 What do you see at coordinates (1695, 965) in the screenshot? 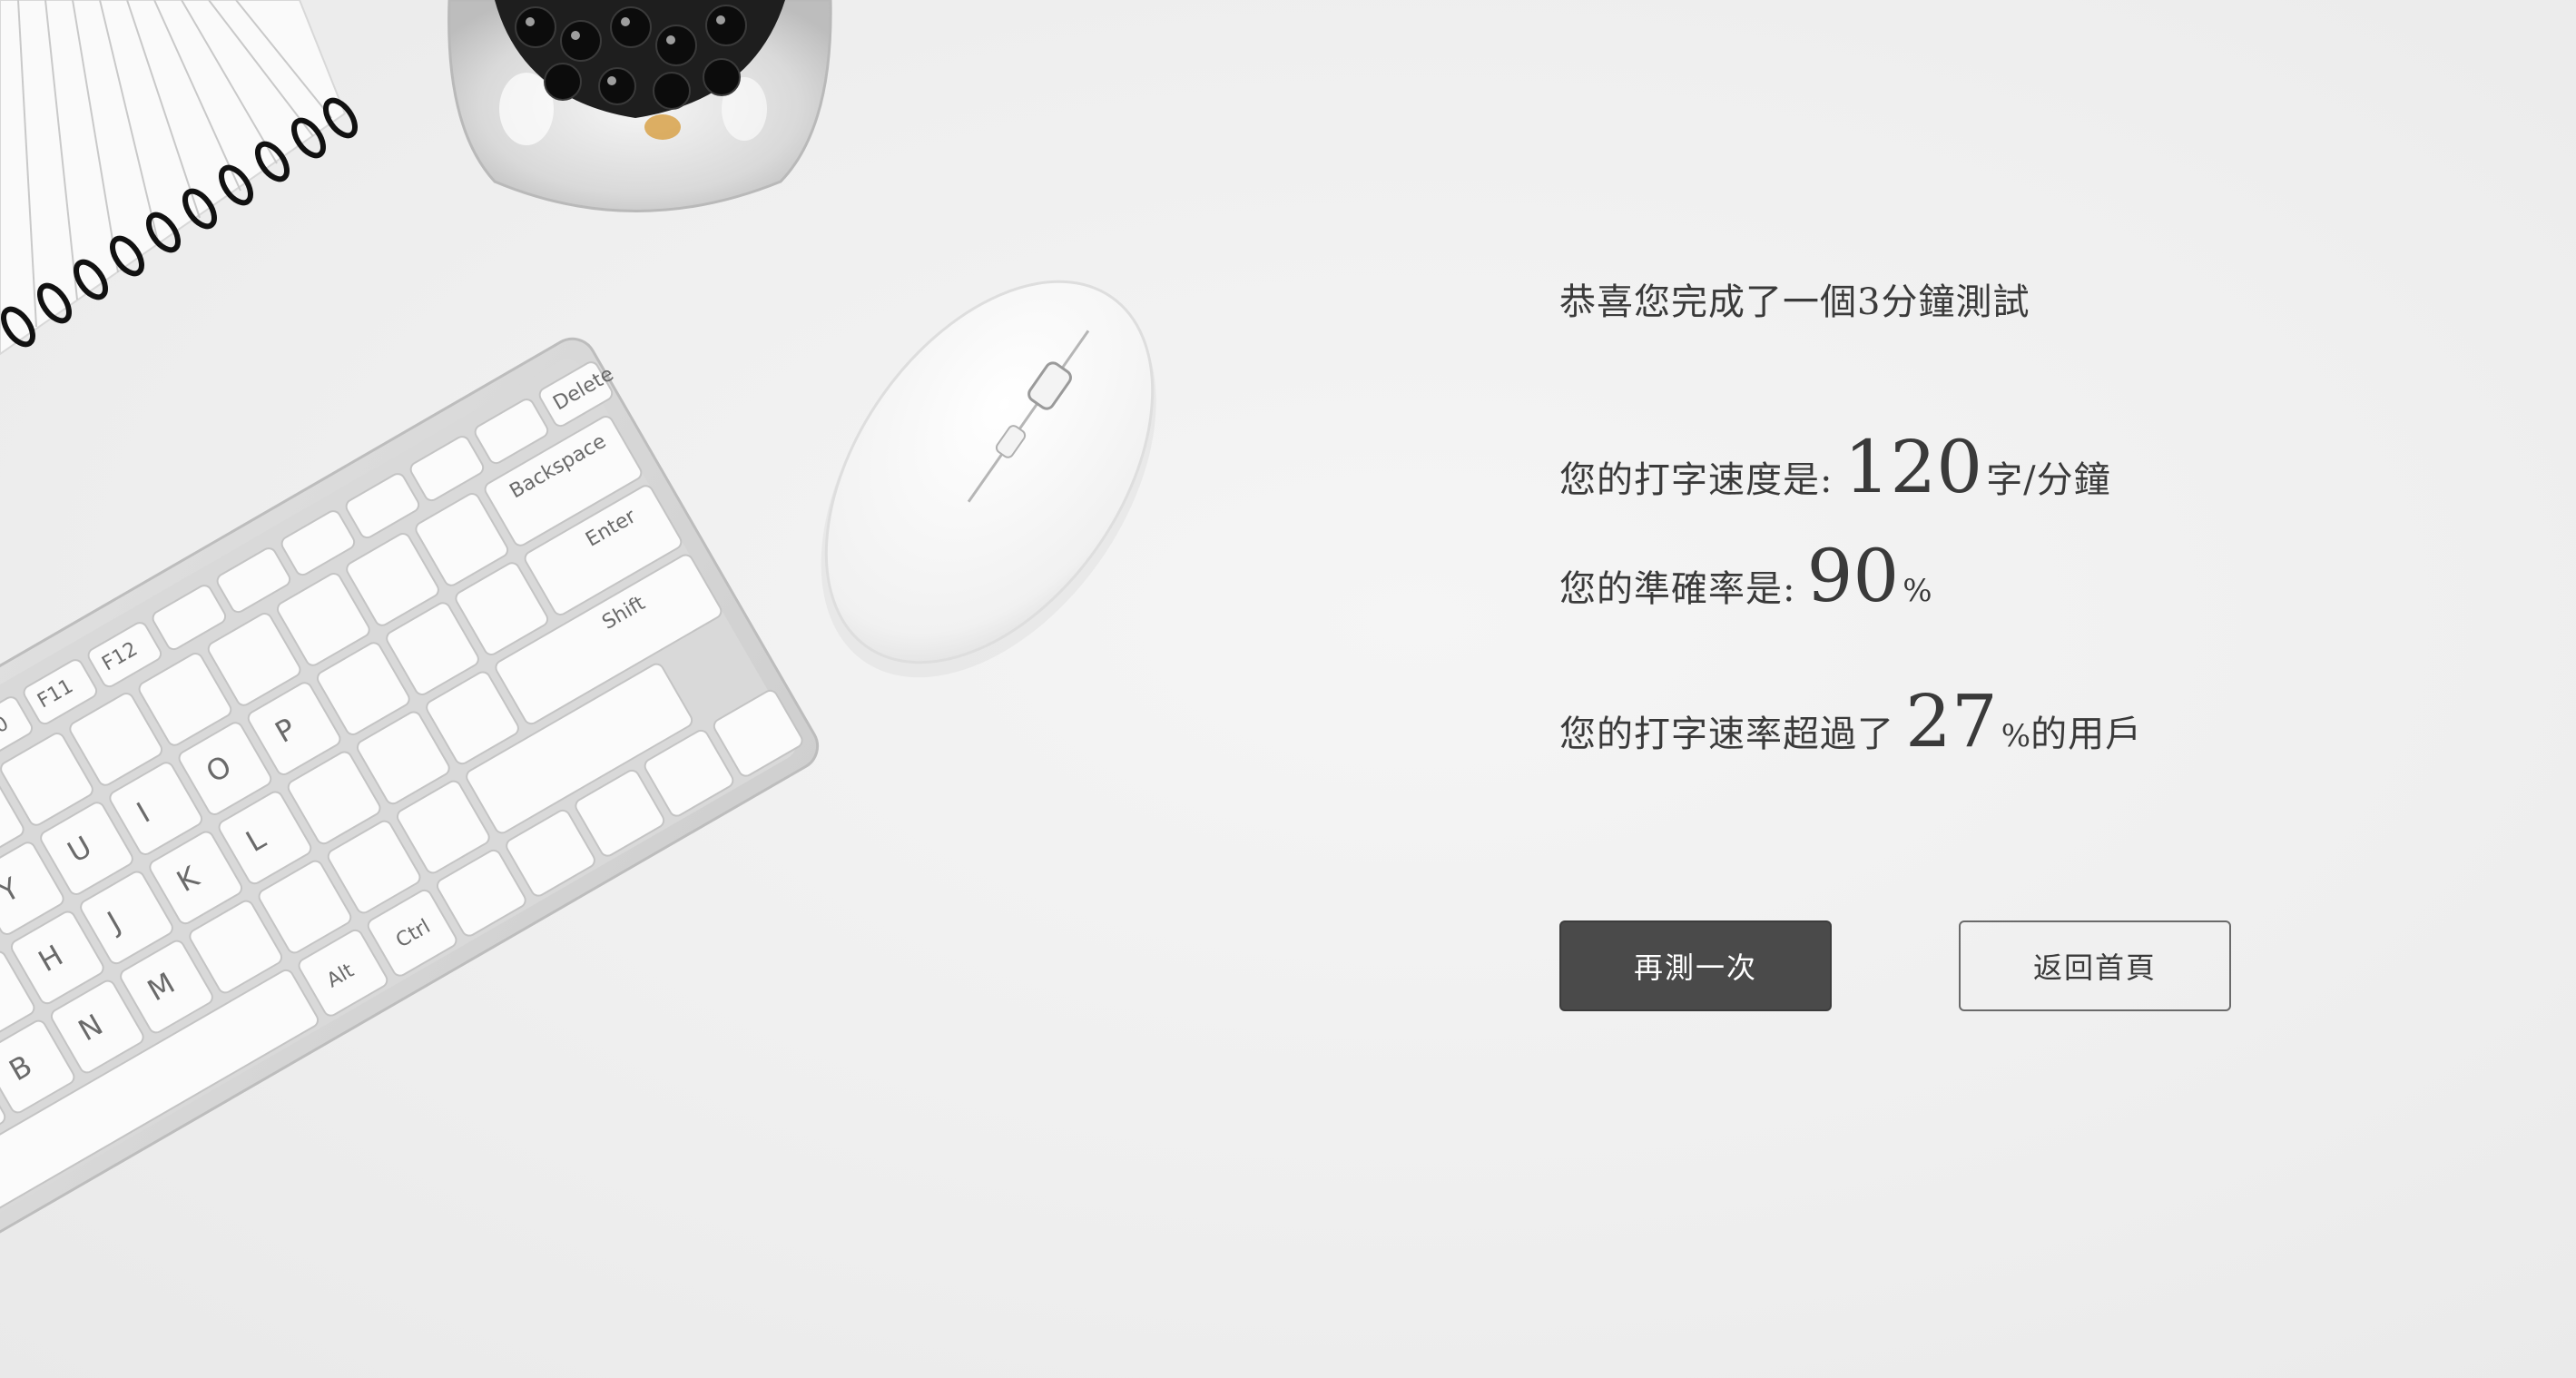
I see `retry-button: 再測一次` at bounding box center [1695, 965].